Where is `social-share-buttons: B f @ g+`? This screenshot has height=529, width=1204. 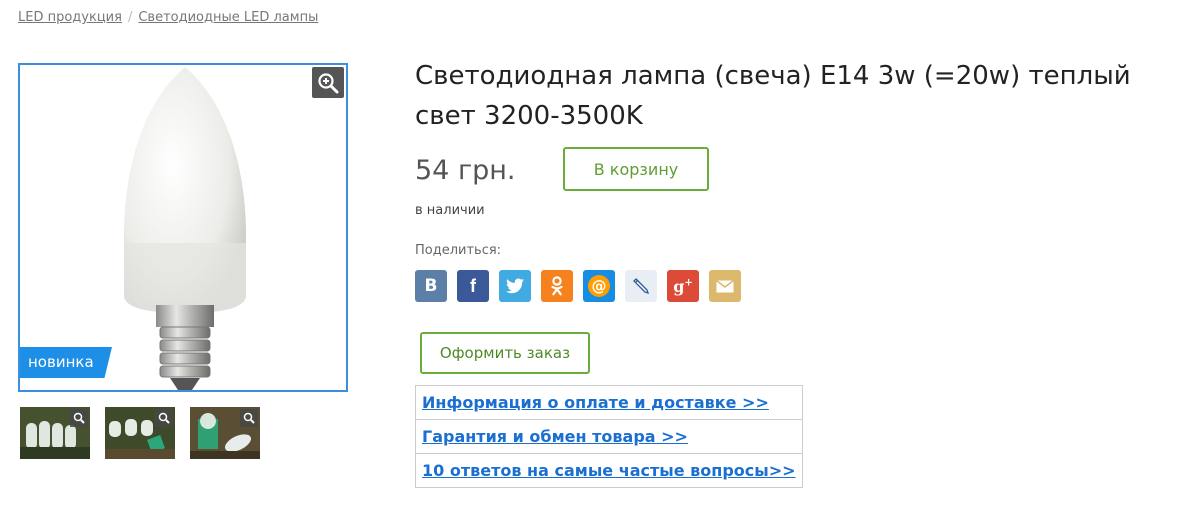 social-share-buttons: B f @ g+ is located at coordinates (578, 286).